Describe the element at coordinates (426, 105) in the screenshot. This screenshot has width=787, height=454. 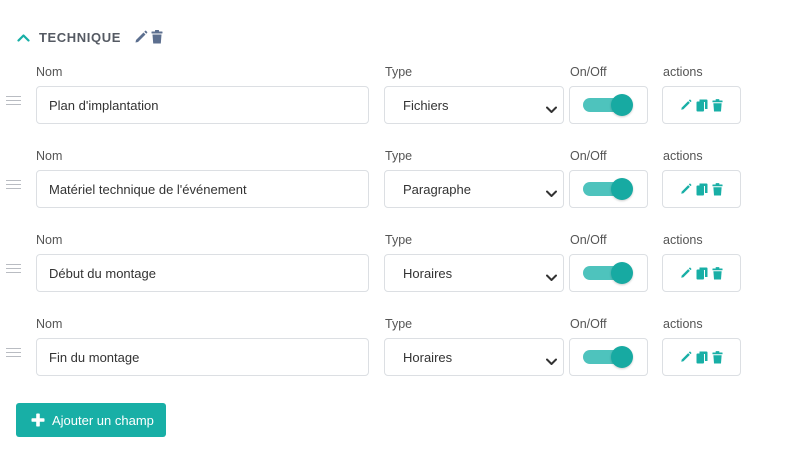
I see `field-type-value: Fichiers` at that location.